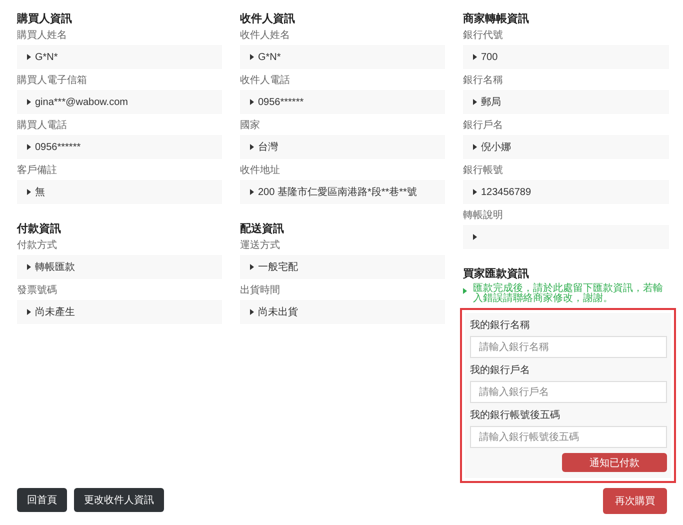 The width and height of the screenshot is (683, 525). What do you see at coordinates (37, 171) in the screenshot?
I see `field-label: 客戶備註` at bounding box center [37, 171].